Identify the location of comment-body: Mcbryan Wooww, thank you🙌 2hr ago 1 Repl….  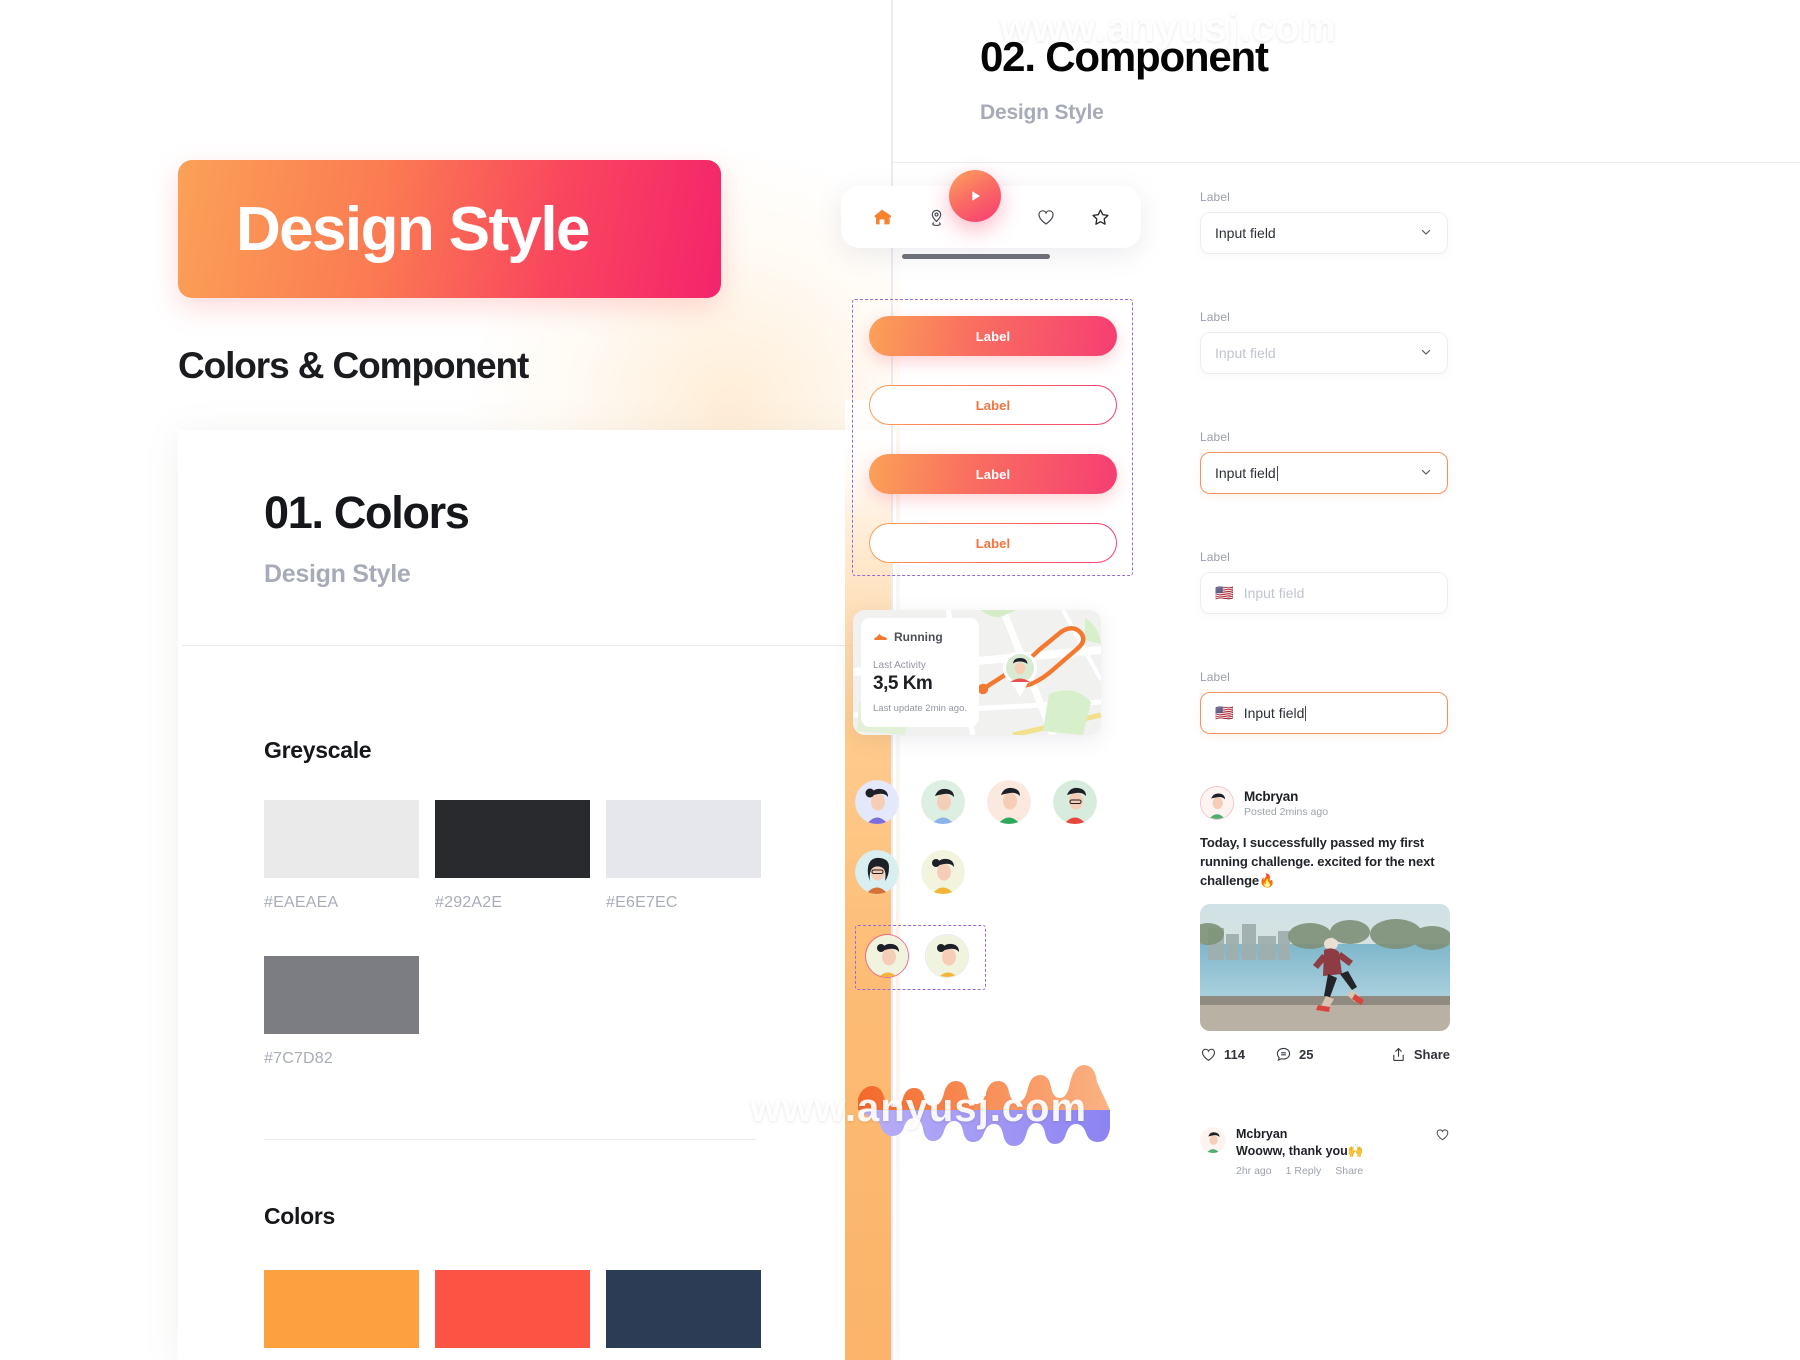
(1330, 1152).